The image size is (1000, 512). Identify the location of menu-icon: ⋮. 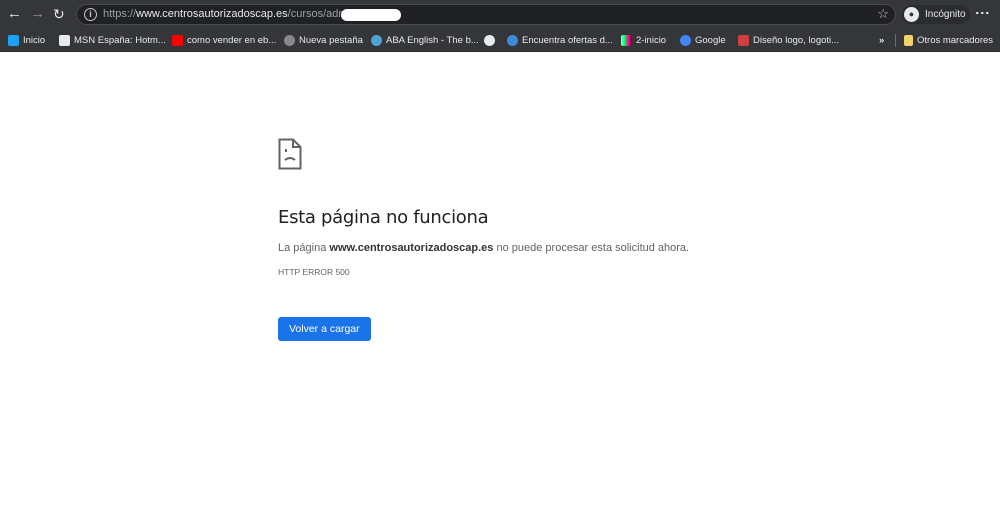
(983, 13).